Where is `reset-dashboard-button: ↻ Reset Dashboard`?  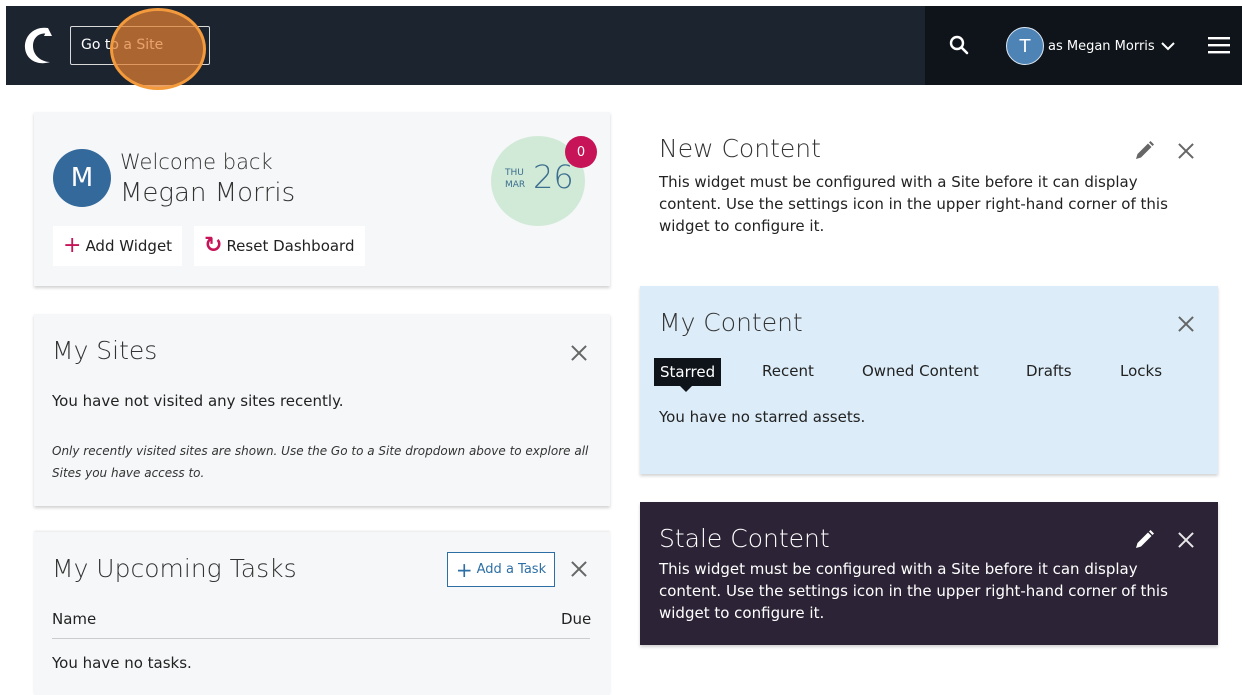 reset-dashboard-button: ↻ Reset Dashboard is located at coordinates (279, 246).